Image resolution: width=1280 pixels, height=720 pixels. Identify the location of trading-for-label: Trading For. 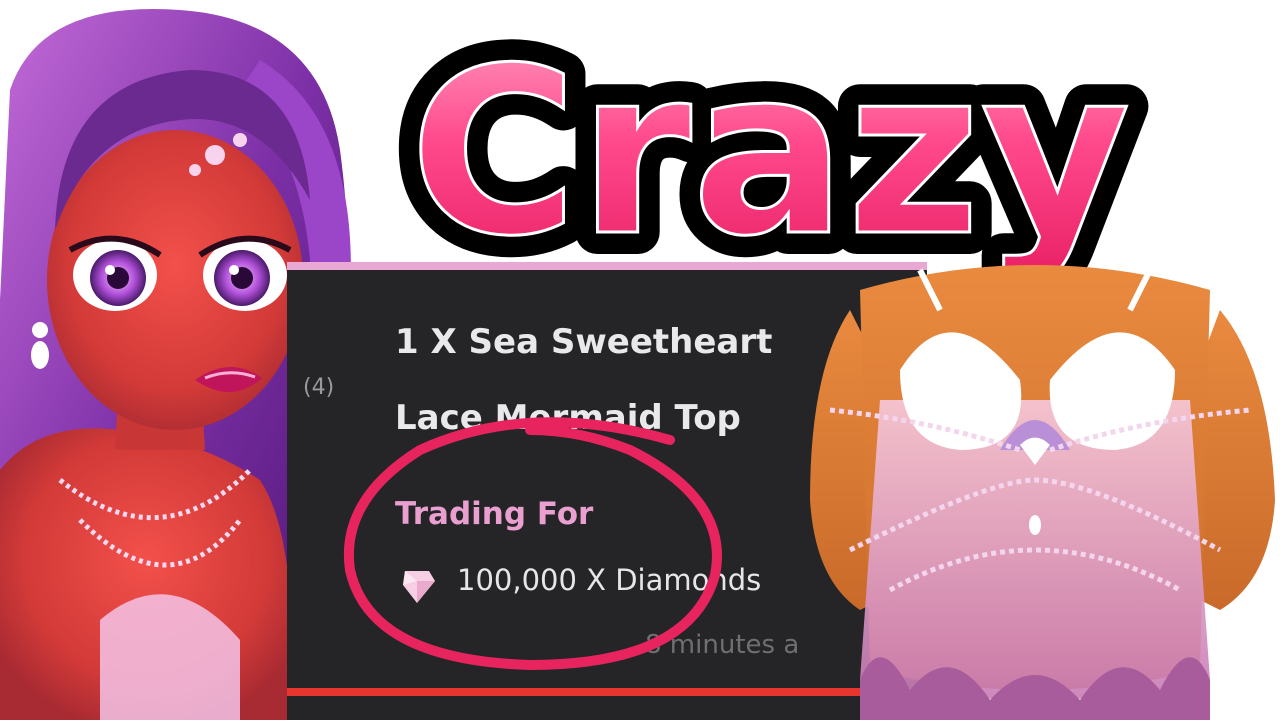
(494, 514).